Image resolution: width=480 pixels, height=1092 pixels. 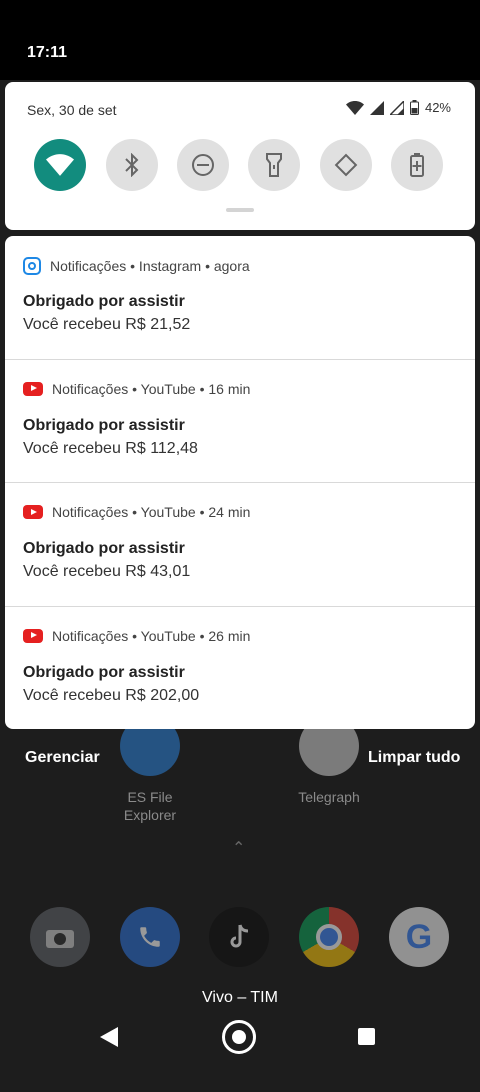 I want to click on battery-percent: 42%, so click(x=437, y=107).